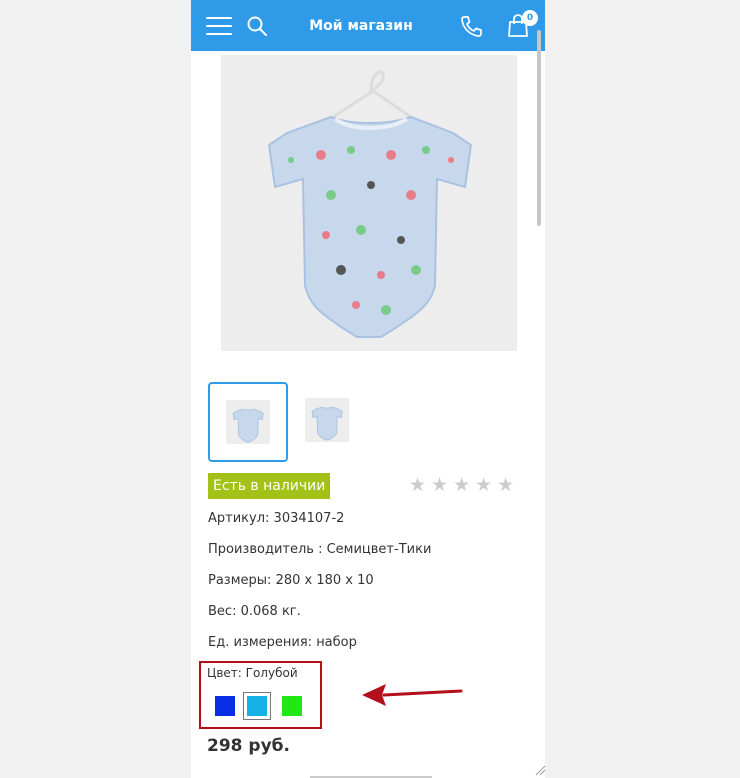 This screenshot has width=740, height=778. Describe the element at coordinates (270, 611) in the screenshot. I see `weight-value: 0.068 кг.` at that location.